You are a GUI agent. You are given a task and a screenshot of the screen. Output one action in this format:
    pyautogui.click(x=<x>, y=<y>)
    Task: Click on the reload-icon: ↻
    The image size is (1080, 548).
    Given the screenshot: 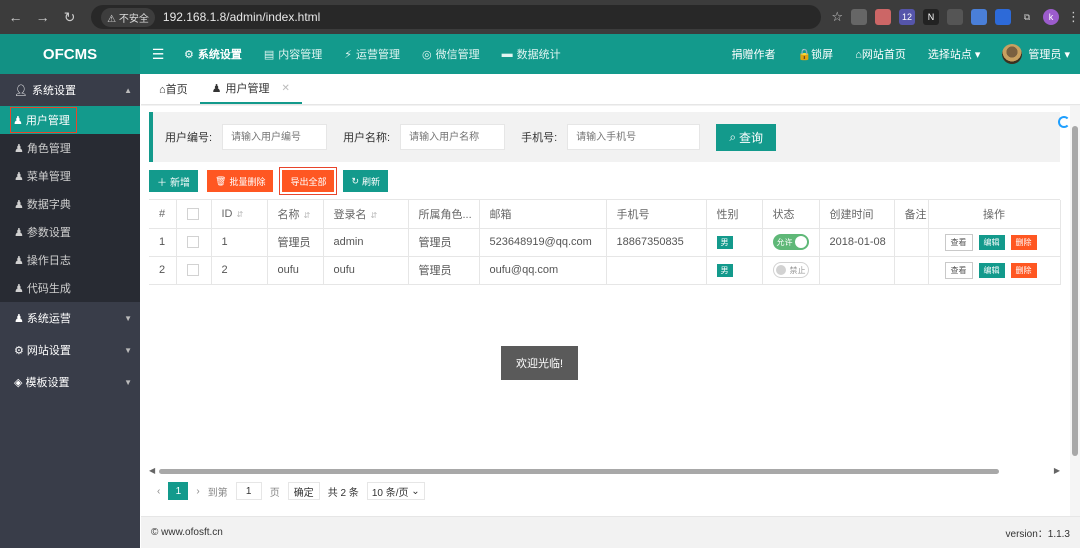 What is the action you would take?
    pyautogui.click(x=69, y=17)
    